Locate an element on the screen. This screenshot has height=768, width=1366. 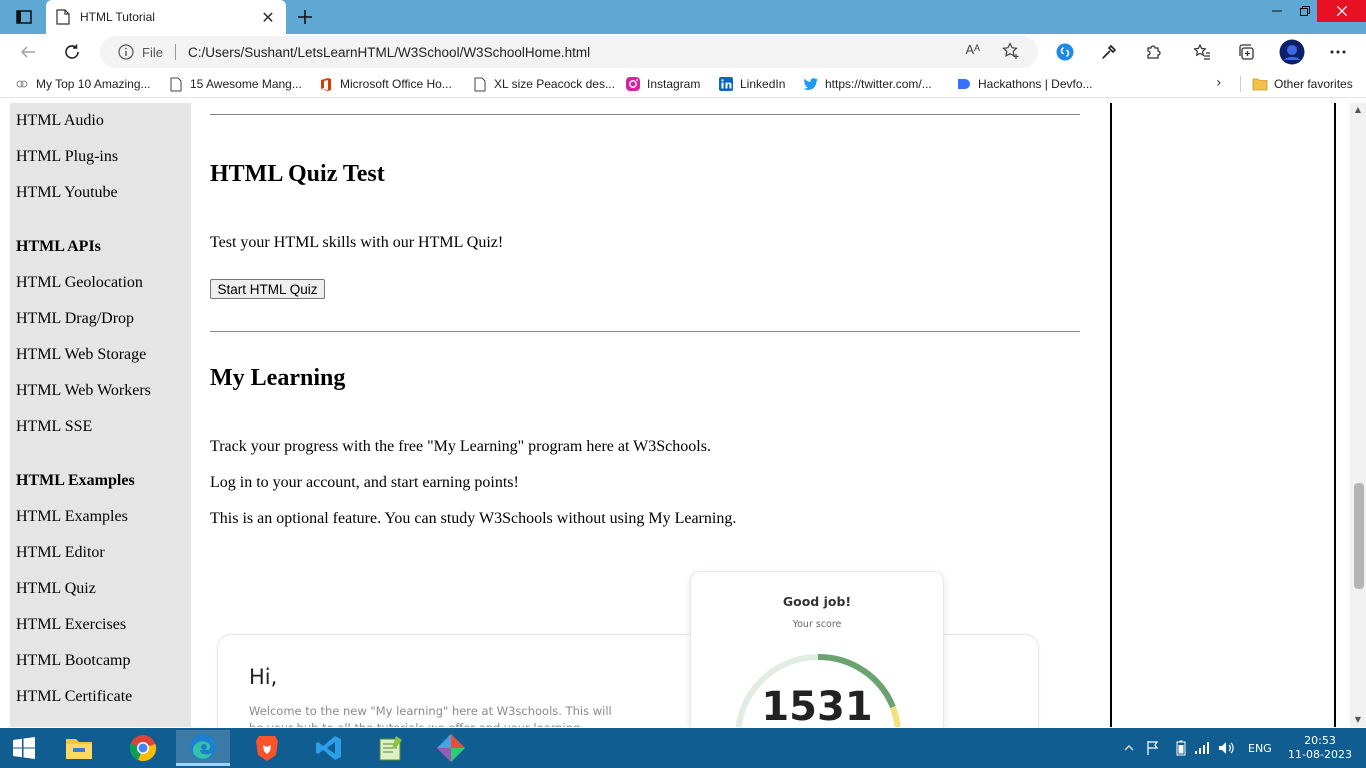
scroll-up-button: ▲ is located at coordinates (1358, 110).